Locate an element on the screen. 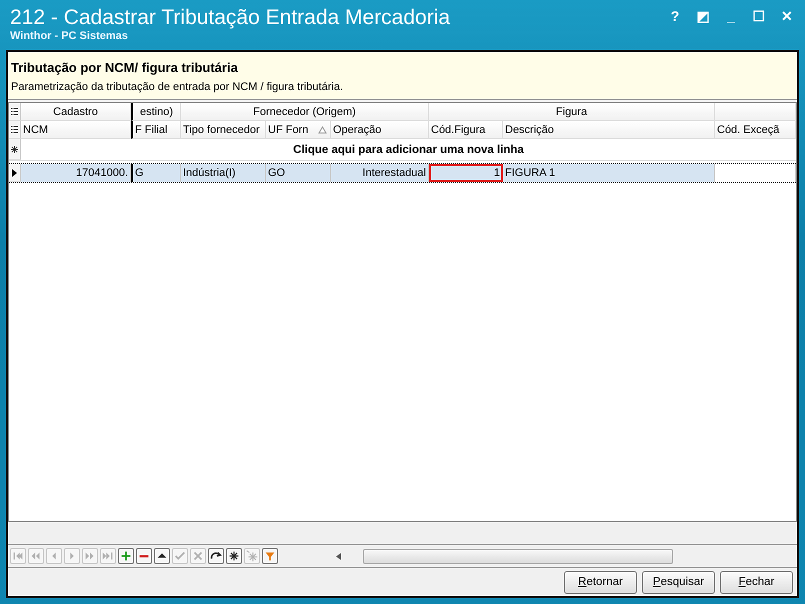 Image resolution: width=805 pixels, height=604 pixels. table-cell: 1 is located at coordinates (466, 173).